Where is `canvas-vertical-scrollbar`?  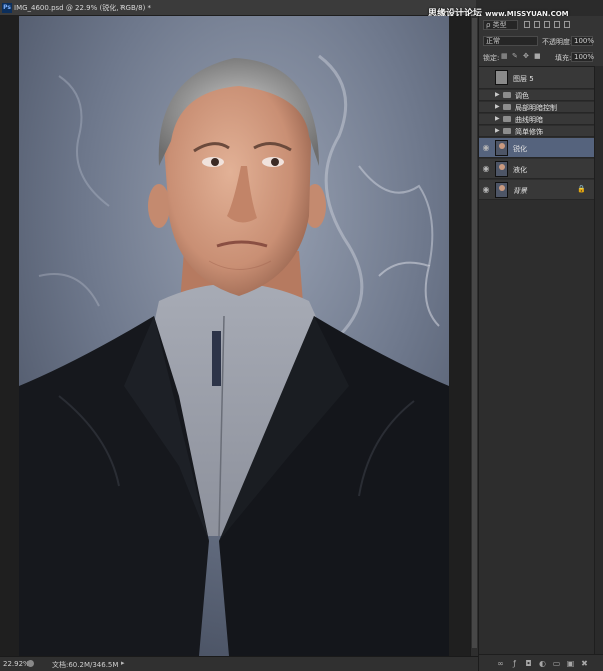
canvas-vertical-scrollbar is located at coordinates (474, 336).